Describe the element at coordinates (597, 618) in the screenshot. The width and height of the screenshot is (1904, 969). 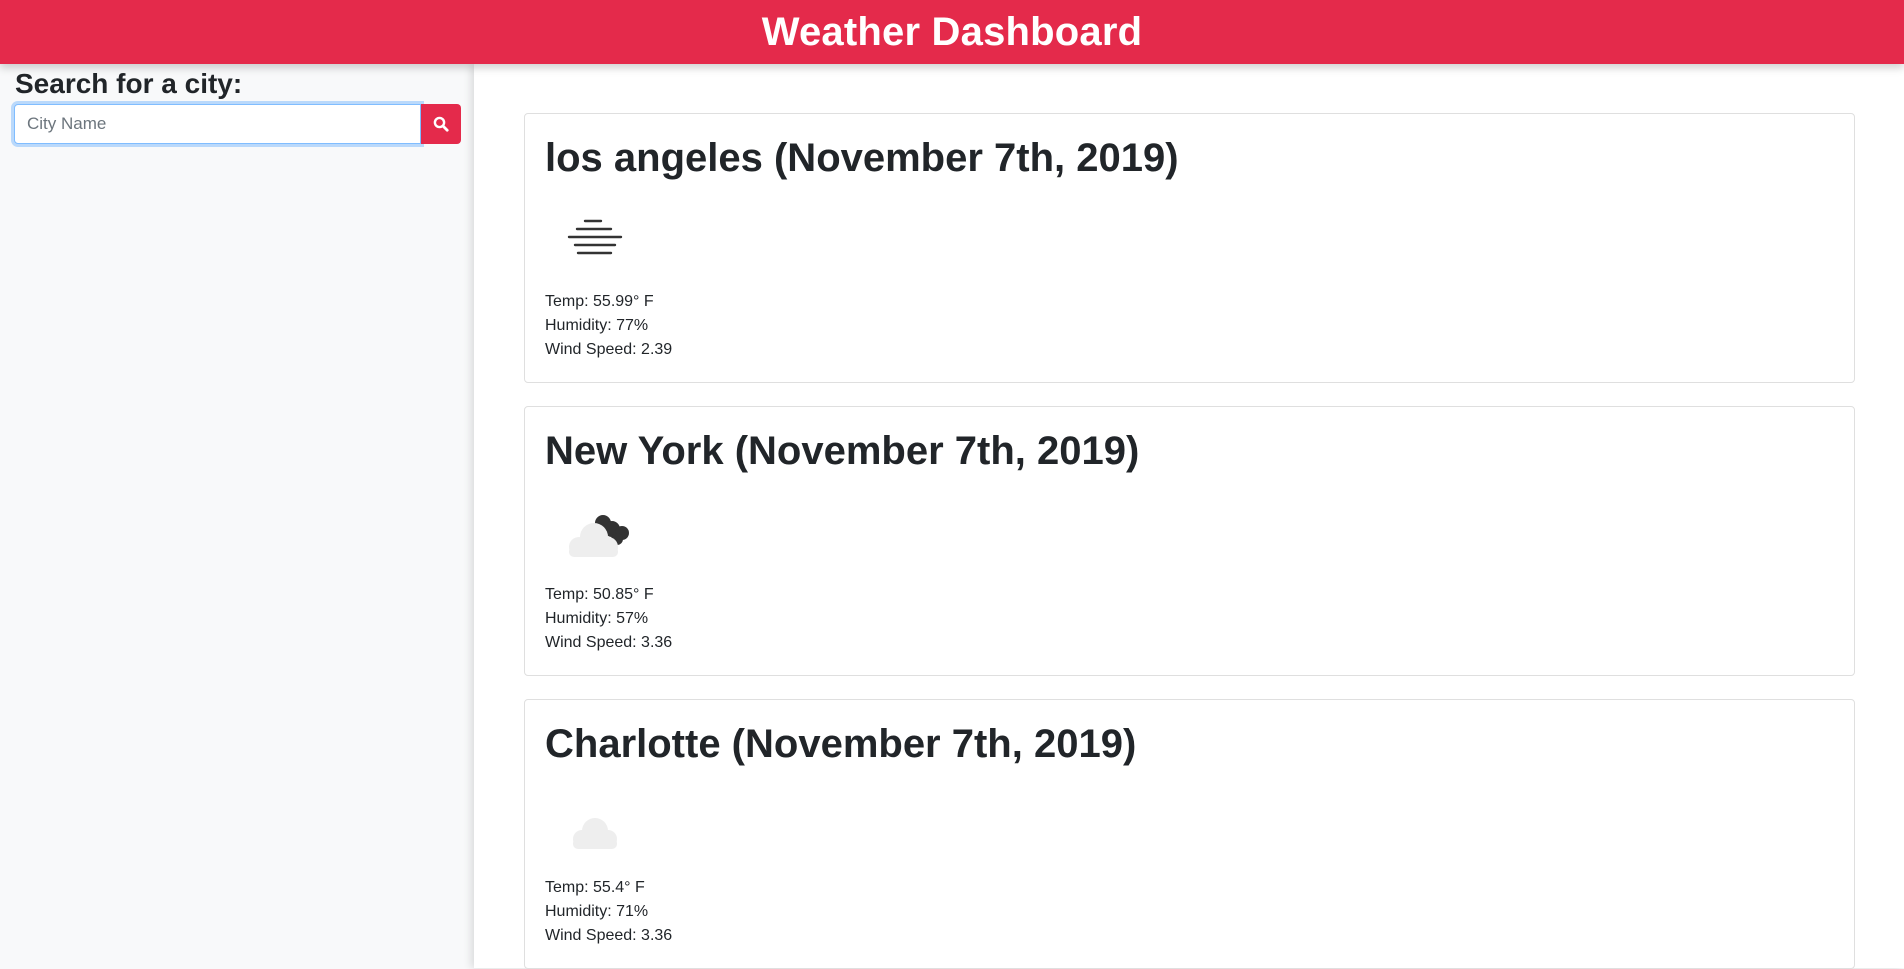
I see `humidity: Humidity: 57%` at that location.